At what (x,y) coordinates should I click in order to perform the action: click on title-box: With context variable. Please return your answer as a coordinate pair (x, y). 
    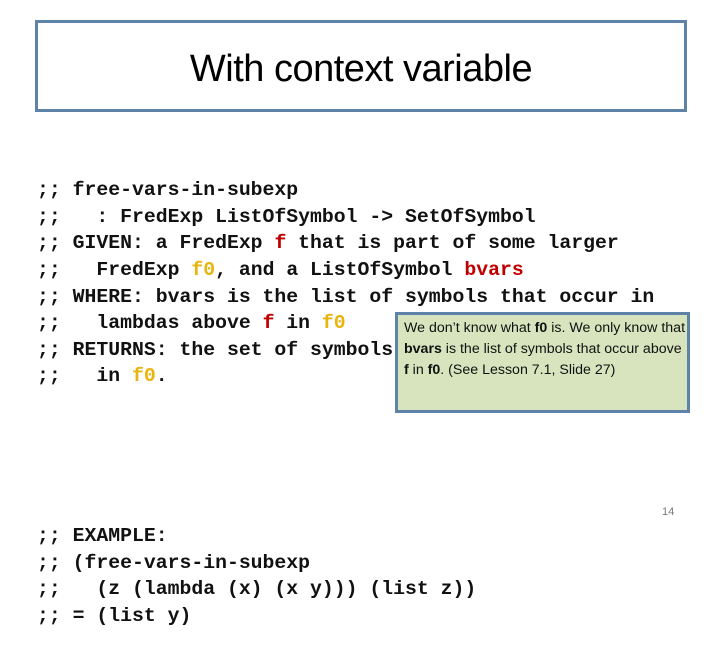
    Looking at the image, I should click on (361, 66).